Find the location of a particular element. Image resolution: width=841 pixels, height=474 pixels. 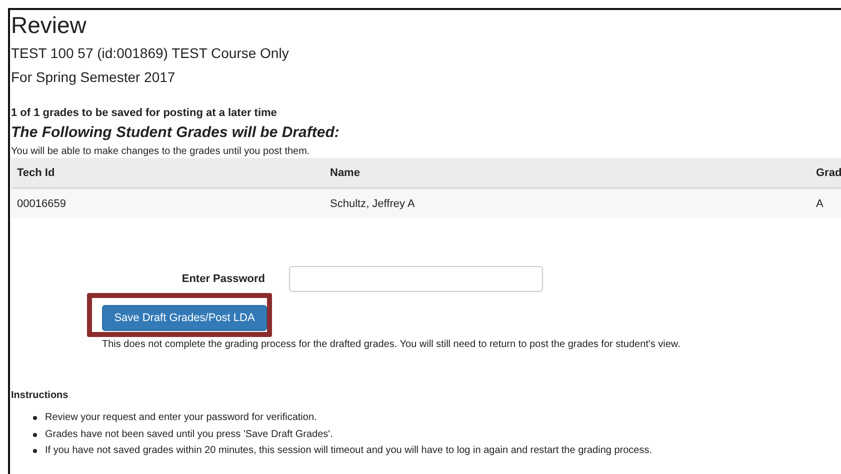

table-cell-text: 00016659 is located at coordinates (41, 204).